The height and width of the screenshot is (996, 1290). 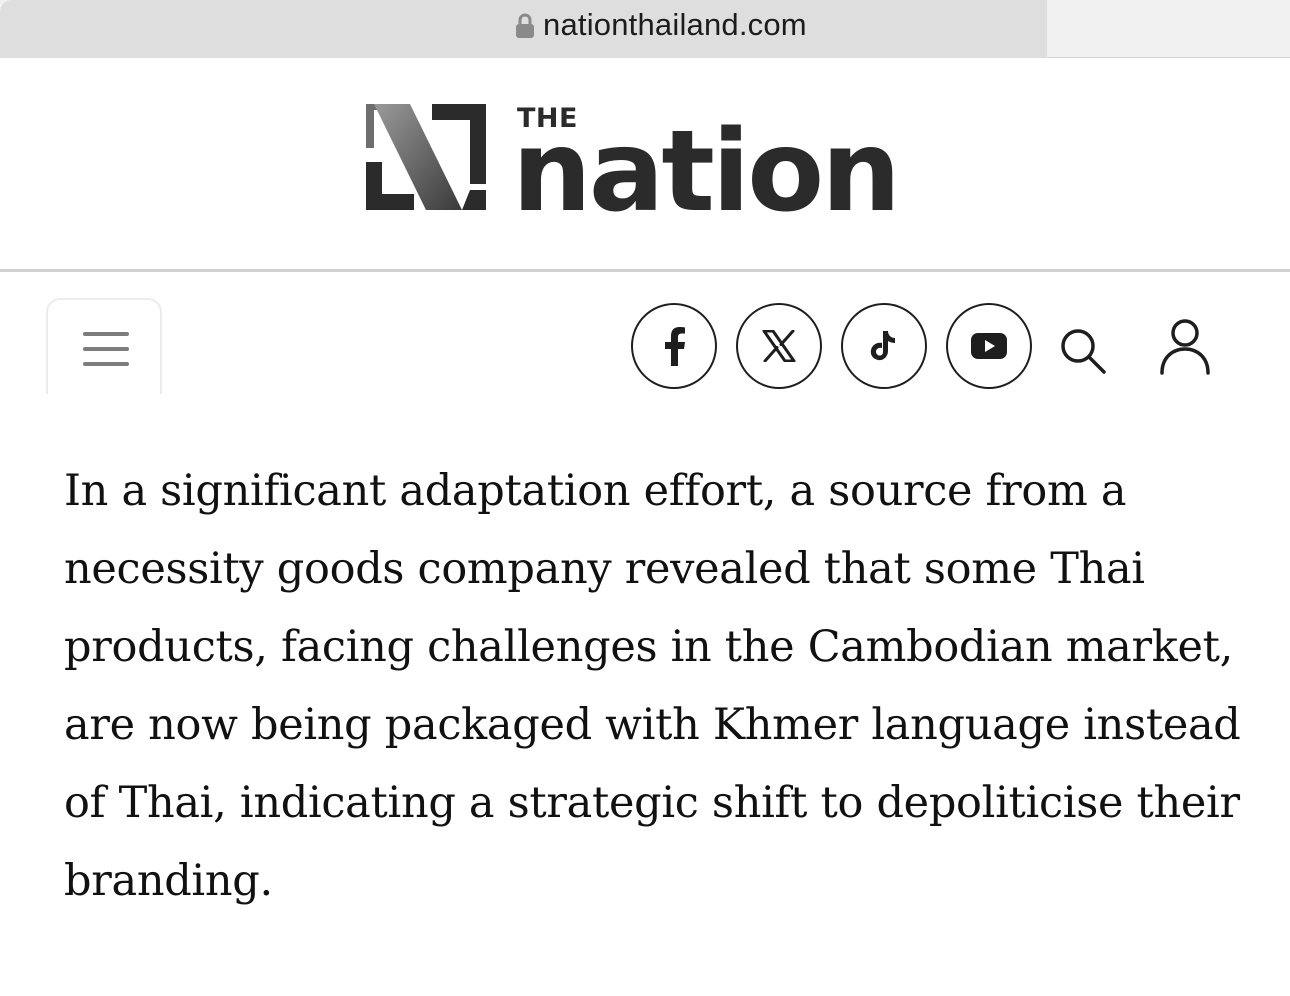 I want to click on x-button, so click(x=779, y=346).